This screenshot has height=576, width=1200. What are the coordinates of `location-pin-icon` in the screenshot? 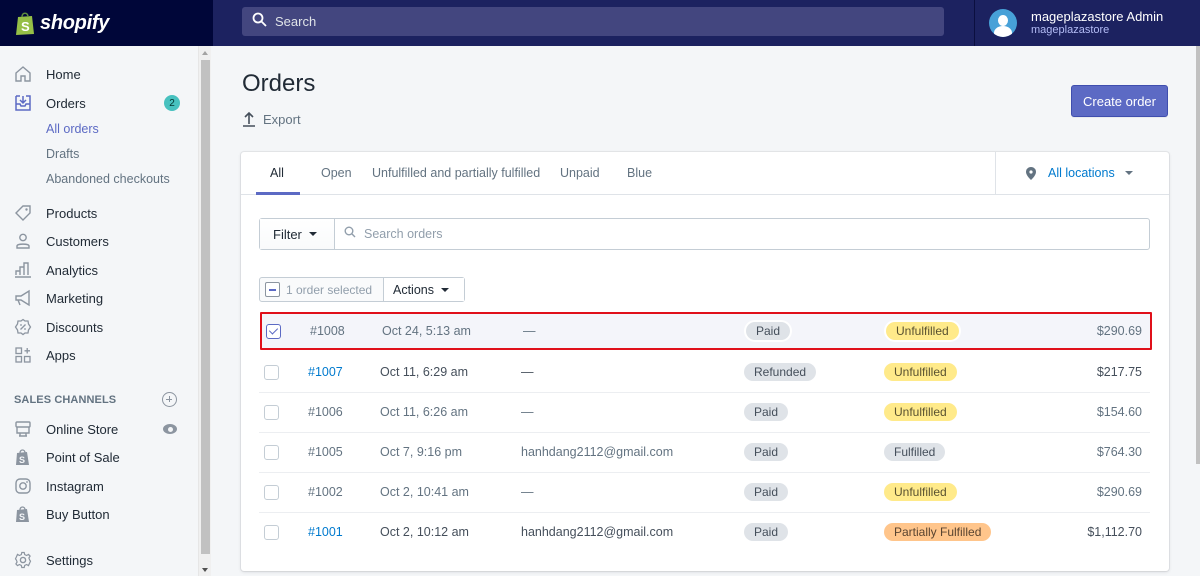 It's located at (1031, 173).